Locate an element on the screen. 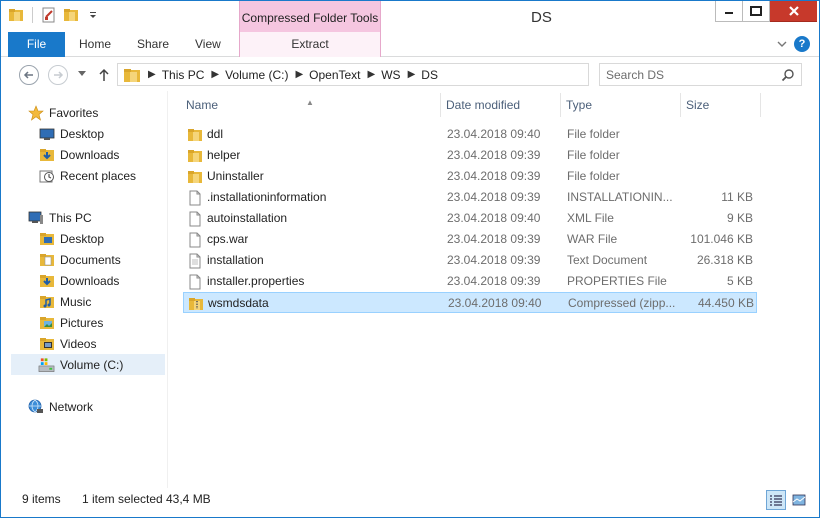 This screenshot has height=518, width=820. back-button is located at coordinates (29, 75).